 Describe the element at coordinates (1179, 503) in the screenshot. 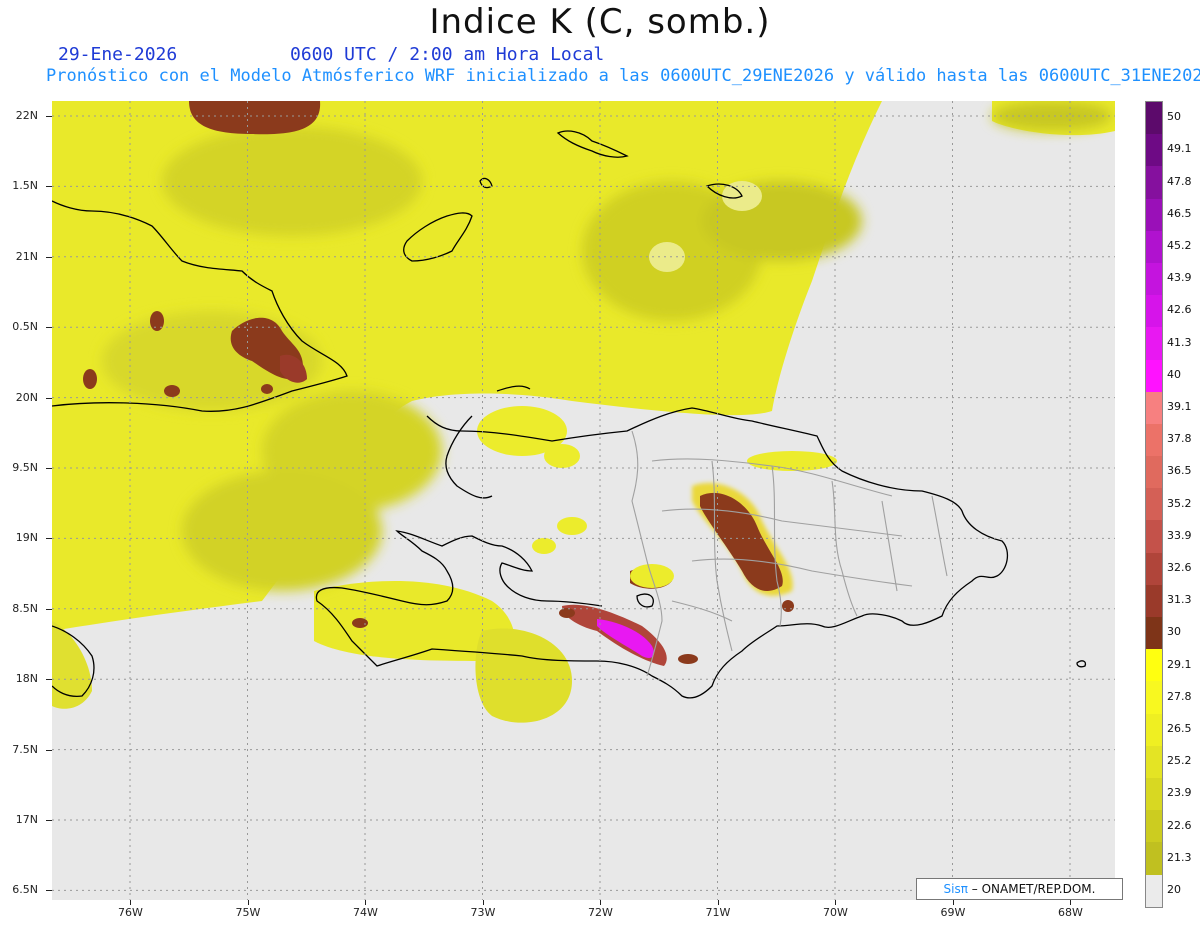

I see `colorbar-label: 35.2` at that location.